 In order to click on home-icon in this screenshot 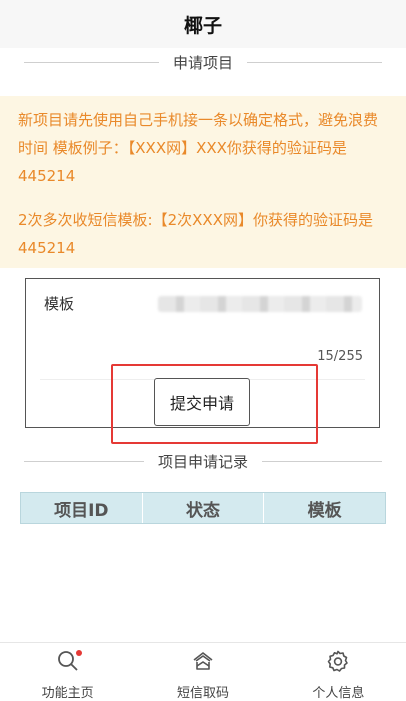, I will do `click(203, 663)`.